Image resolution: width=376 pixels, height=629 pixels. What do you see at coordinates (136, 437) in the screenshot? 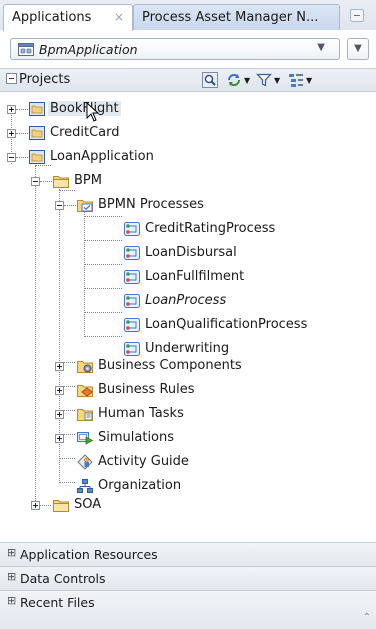
I see `tree-node-label: Simulations` at bounding box center [136, 437].